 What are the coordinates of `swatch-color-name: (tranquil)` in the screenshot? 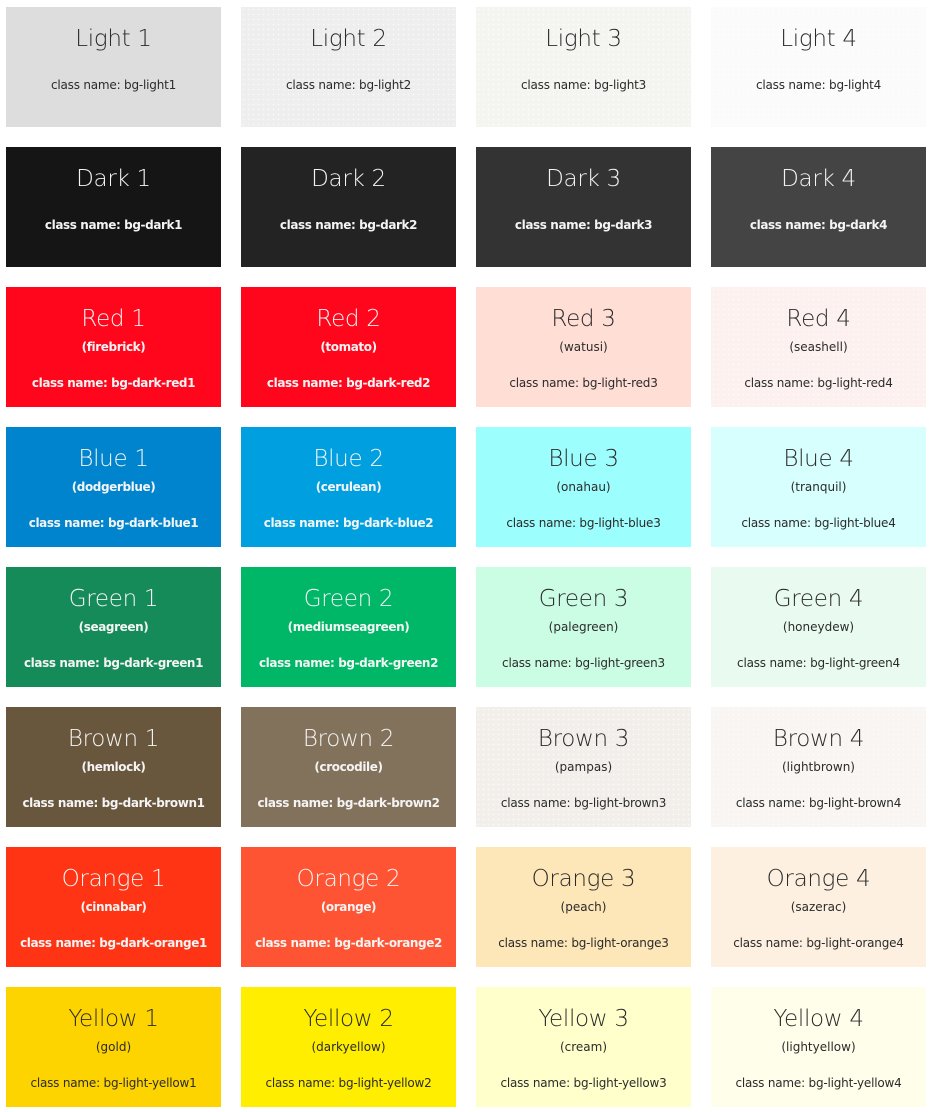 It's located at (818, 487).